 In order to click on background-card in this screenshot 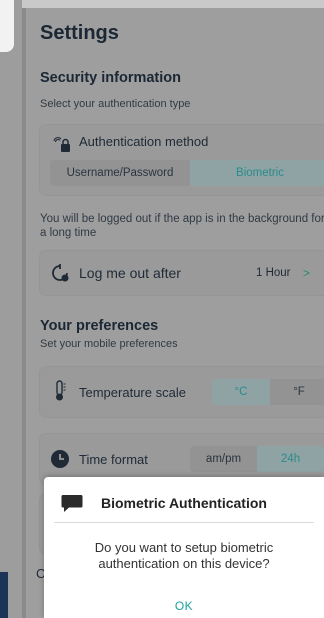, I will do `click(7, 26)`.